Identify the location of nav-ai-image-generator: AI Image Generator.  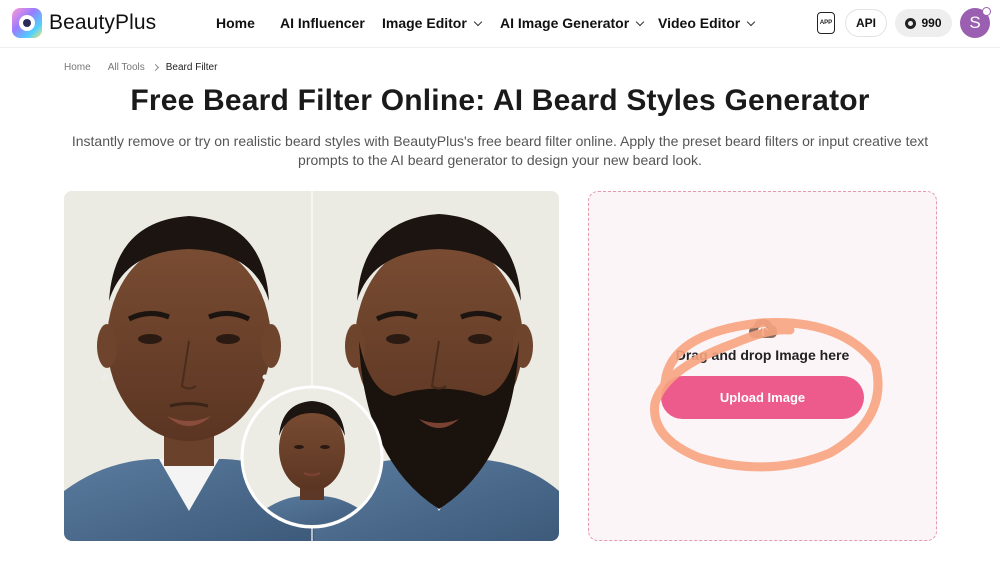
(572, 23).